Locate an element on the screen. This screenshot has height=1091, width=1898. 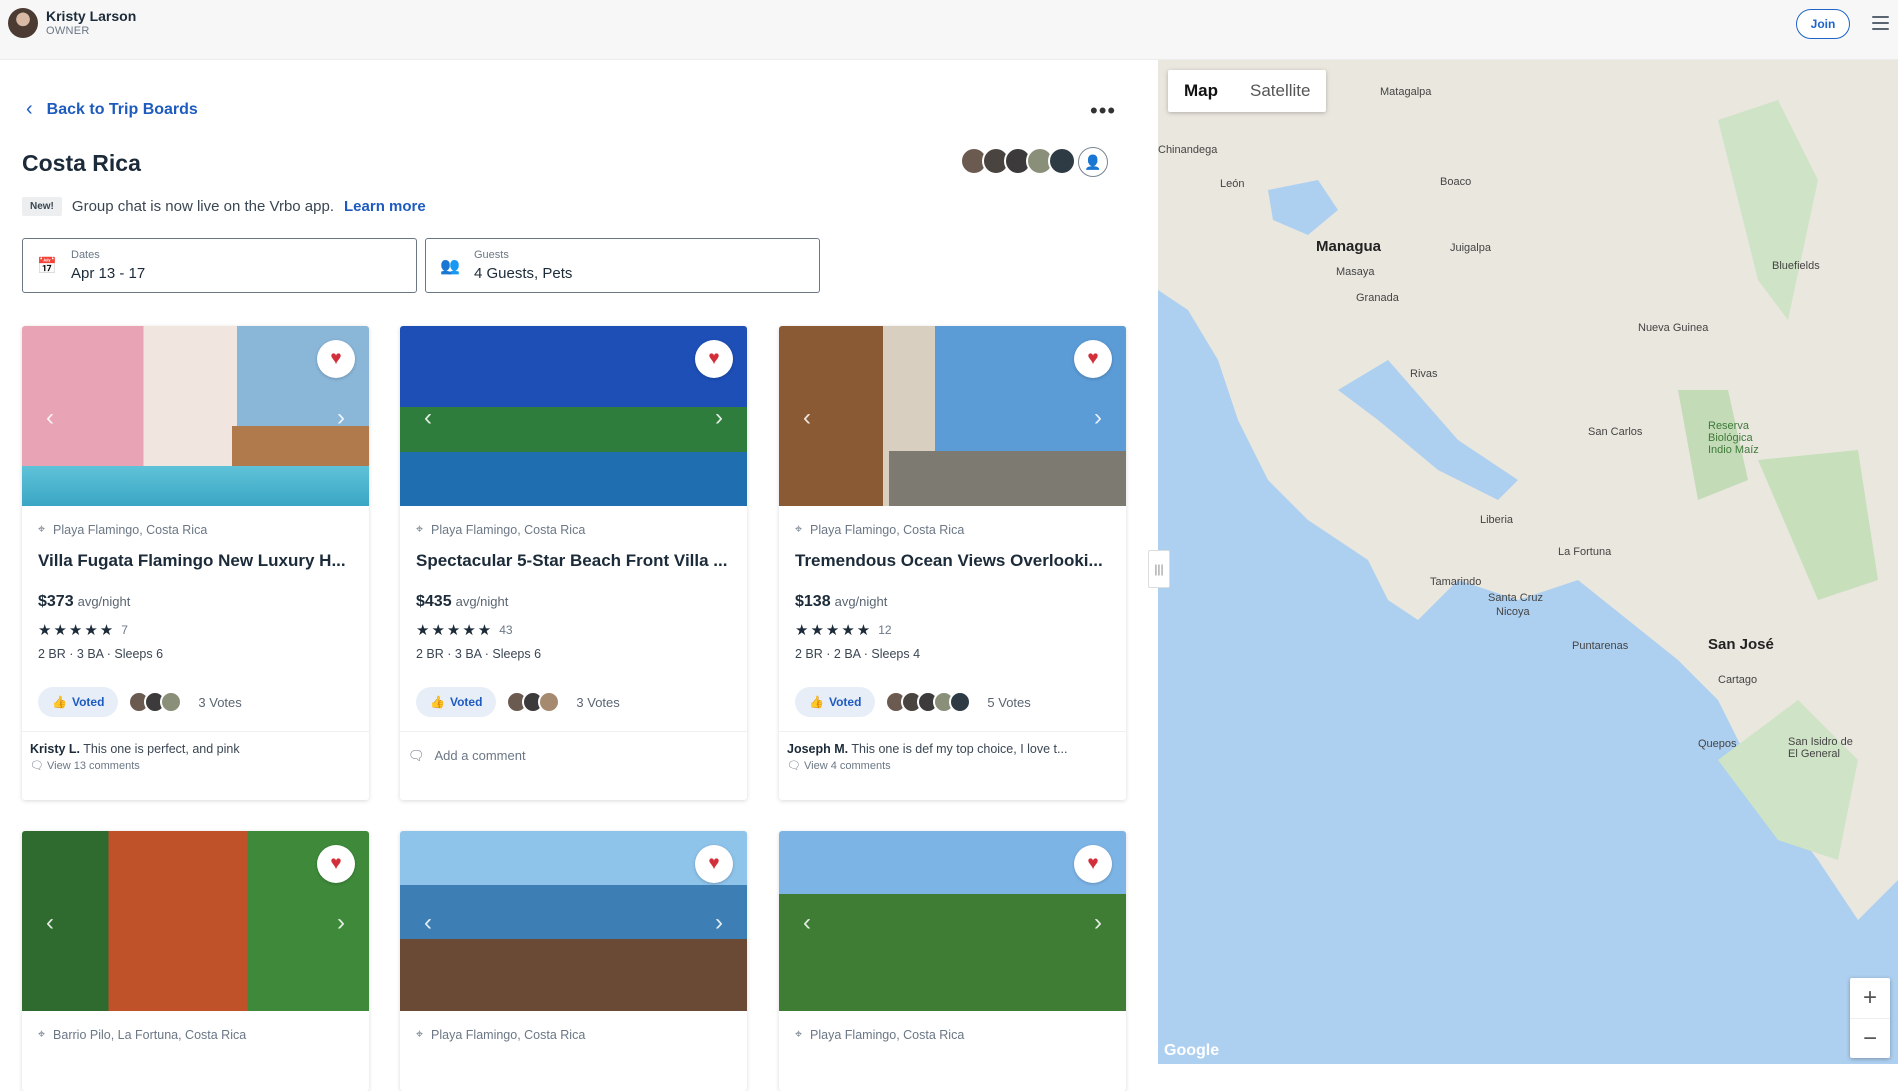
member-avatar is located at coordinates (1062, 161).